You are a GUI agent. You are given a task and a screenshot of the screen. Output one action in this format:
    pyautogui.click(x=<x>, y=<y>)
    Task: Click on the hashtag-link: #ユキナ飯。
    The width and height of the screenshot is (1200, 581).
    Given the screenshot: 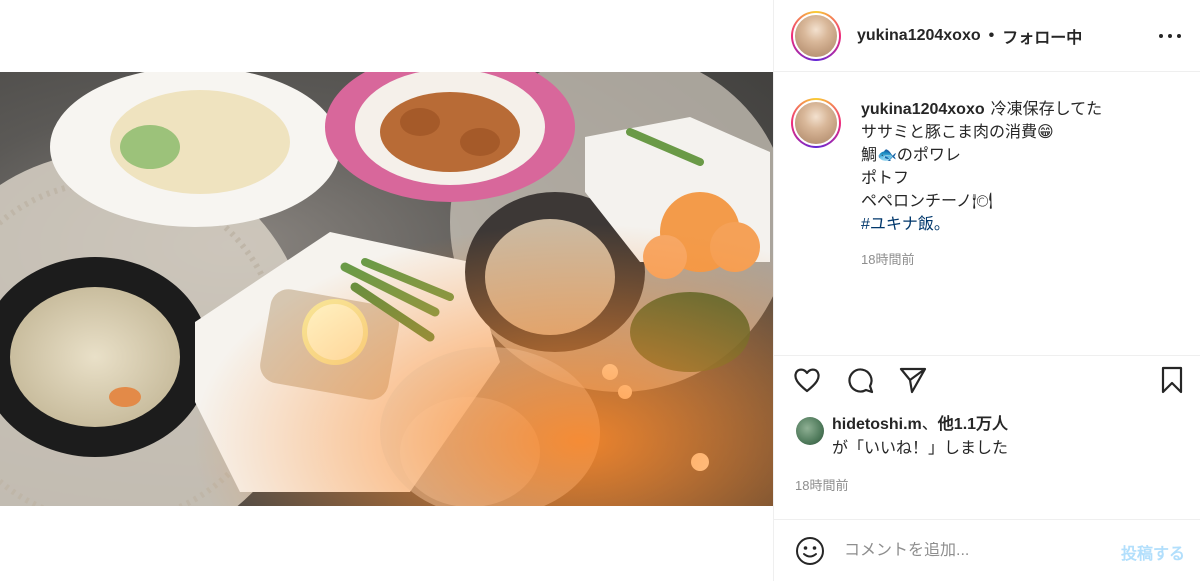 What is the action you would take?
    pyautogui.click(x=981, y=224)
    